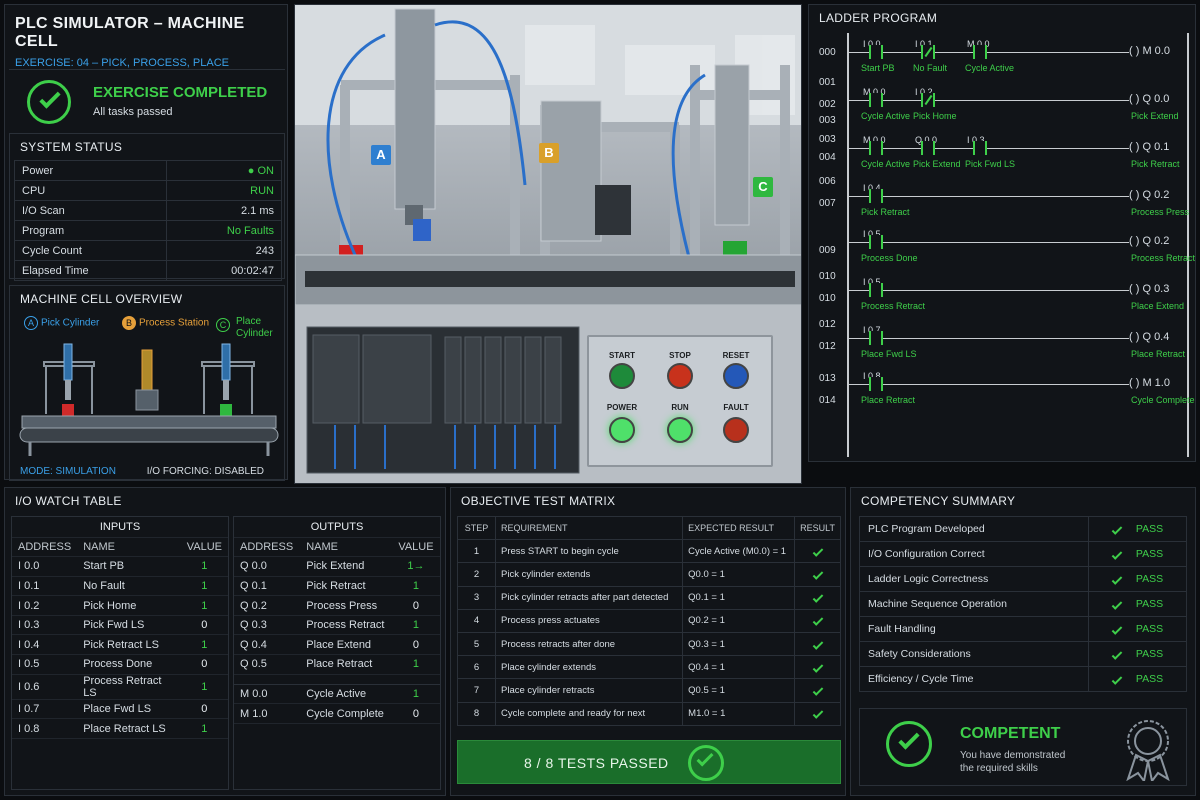 This screenshot has width=1200, height=800. What do you see at coordinates (129, 605) in the screenshot?
I see `io-name: Pick Home` at bounding box center [129, 605].